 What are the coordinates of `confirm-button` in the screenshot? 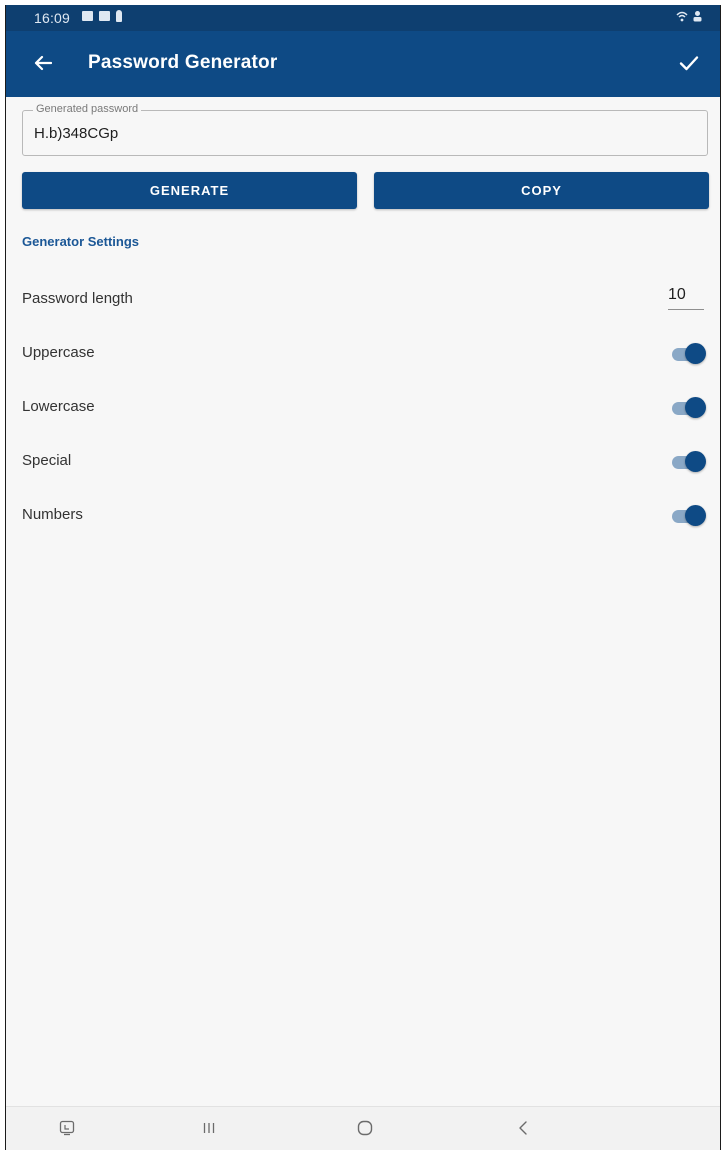 It's located at (689, 63).